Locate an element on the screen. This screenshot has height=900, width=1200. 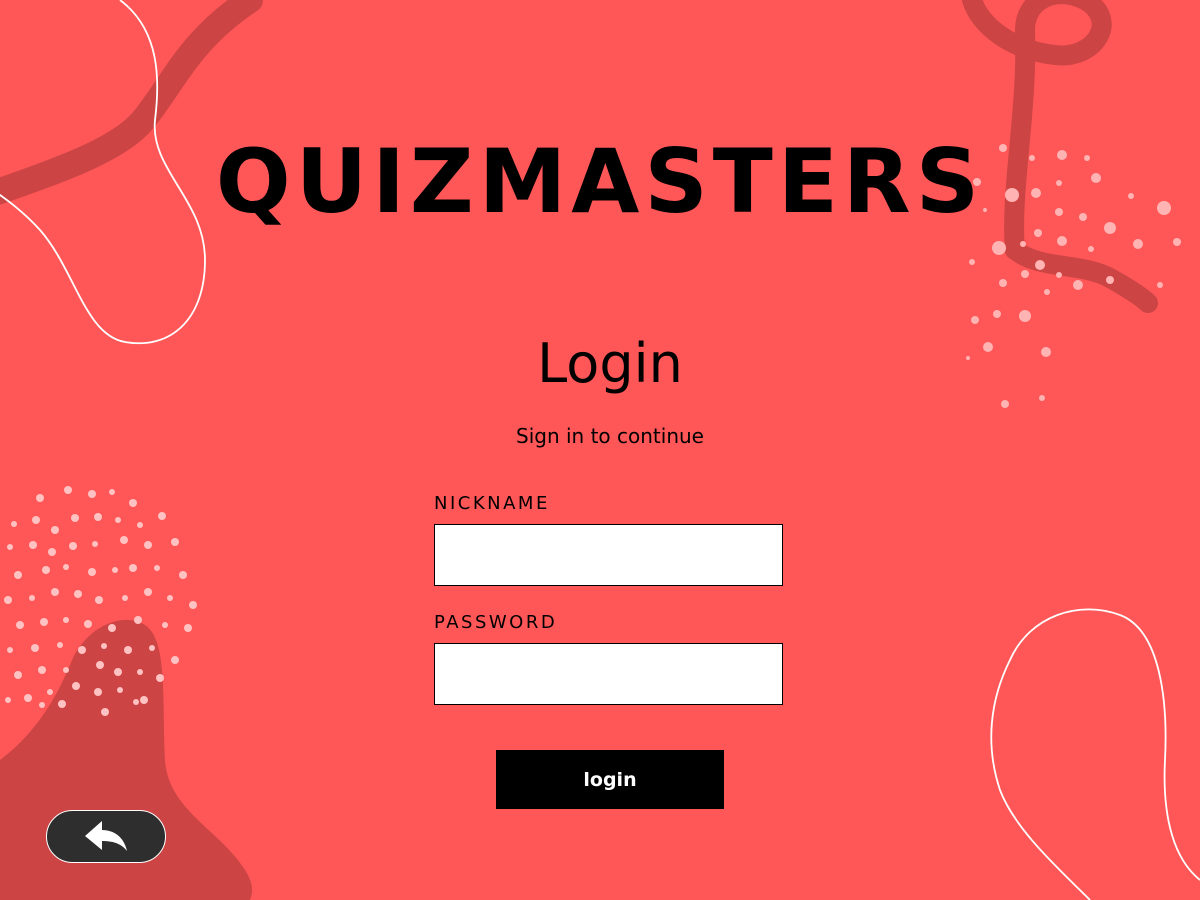
back-arrow-icon is located at coordinates (106, 835).